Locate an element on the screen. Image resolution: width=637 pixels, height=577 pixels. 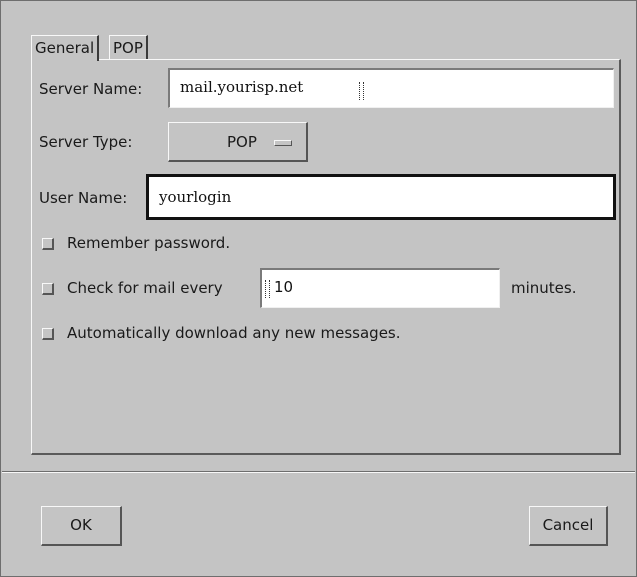
ok-button-label: OK is located at coordinates (81, 525).